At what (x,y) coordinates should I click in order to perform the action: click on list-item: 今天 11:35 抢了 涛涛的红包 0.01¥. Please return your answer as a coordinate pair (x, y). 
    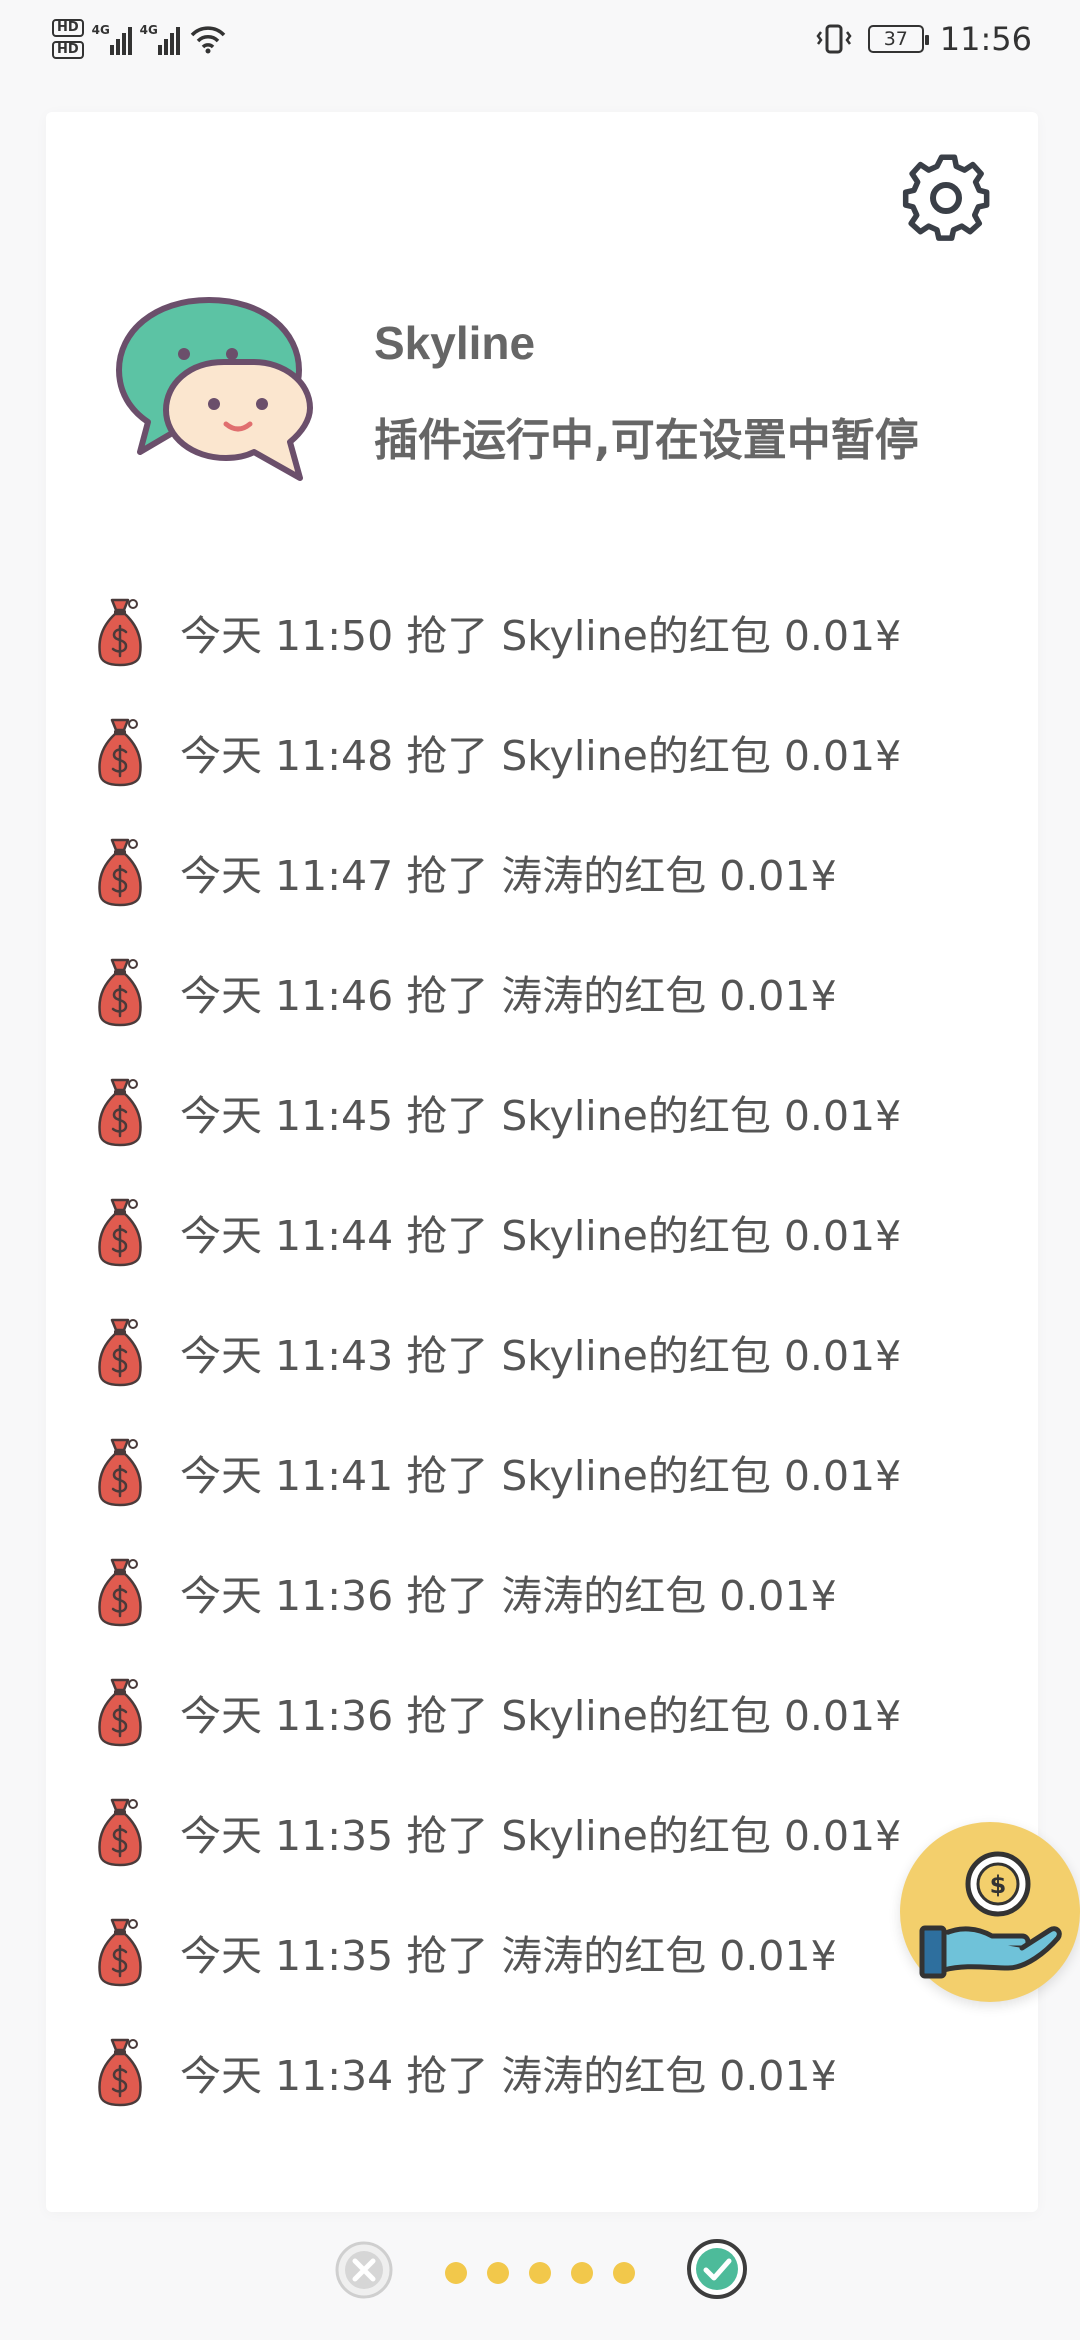
    Looking at the image, I should click on (526, 1952).